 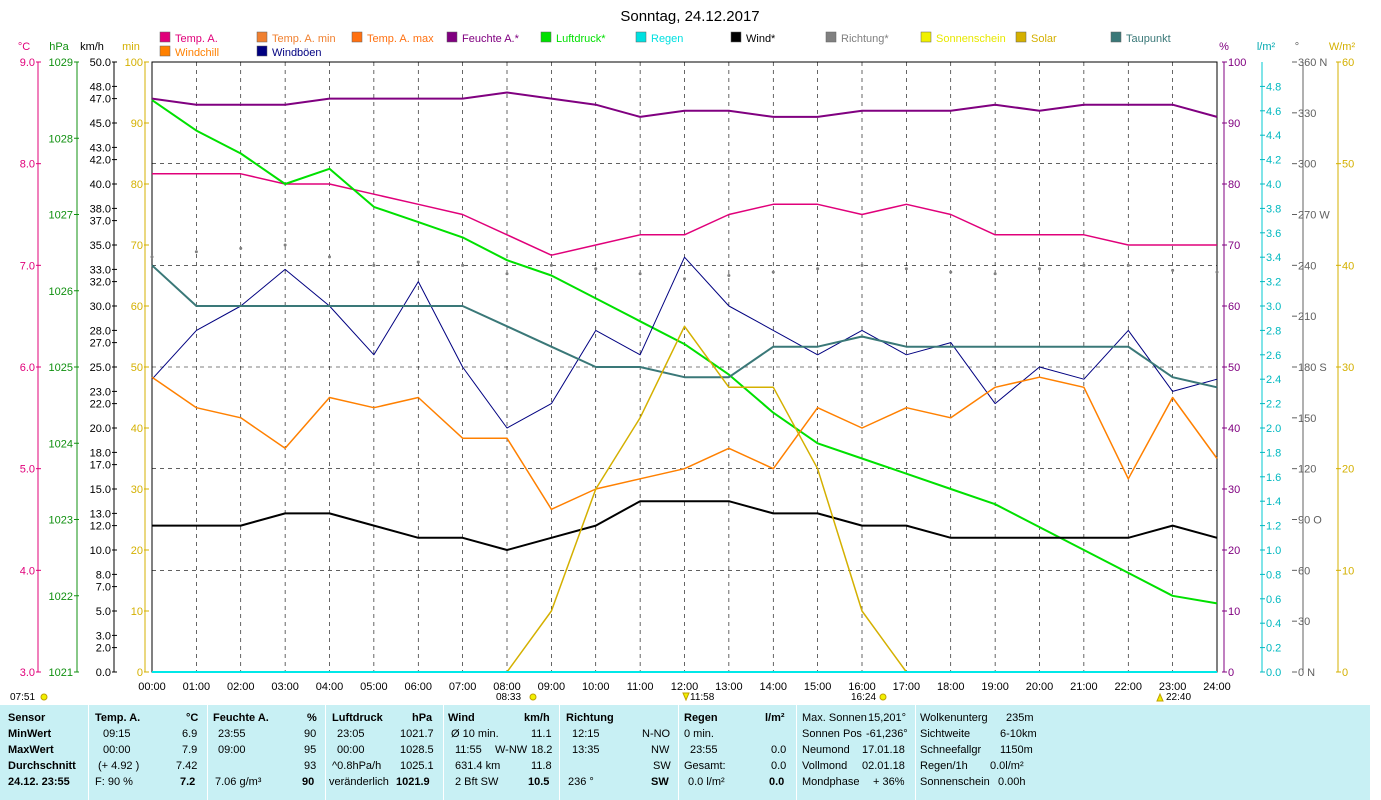 What do you see at coordinates (508, 697) in the screenshot?
I see `sunshine-start-time: 08:33` at bounding box center [508, 697].